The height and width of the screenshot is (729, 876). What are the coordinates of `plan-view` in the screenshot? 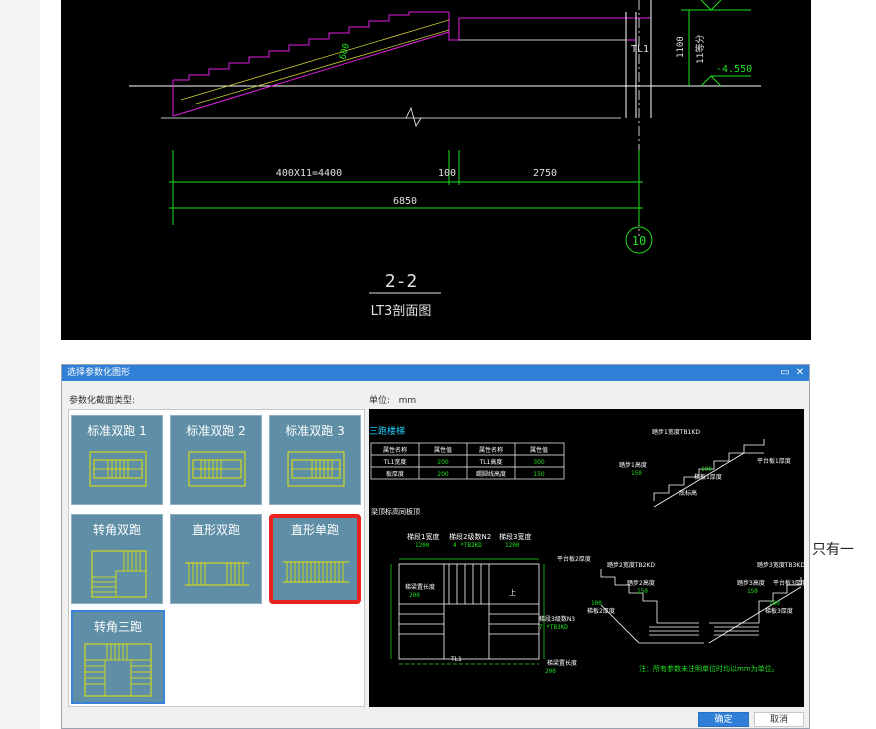 It's located at (469, 611).